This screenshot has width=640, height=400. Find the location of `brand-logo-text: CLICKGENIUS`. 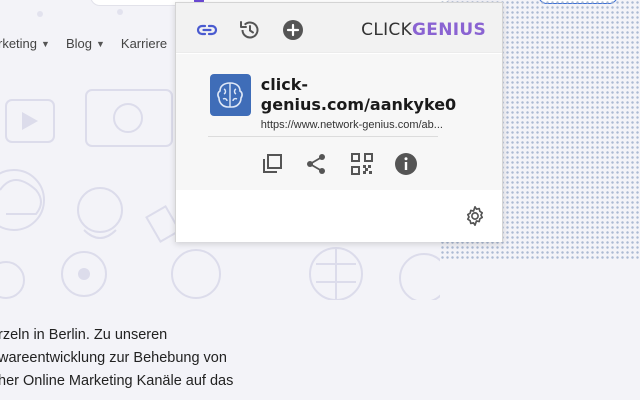

brand-logo-text: CLICKGENIUS is located at coordinates (423, 30).